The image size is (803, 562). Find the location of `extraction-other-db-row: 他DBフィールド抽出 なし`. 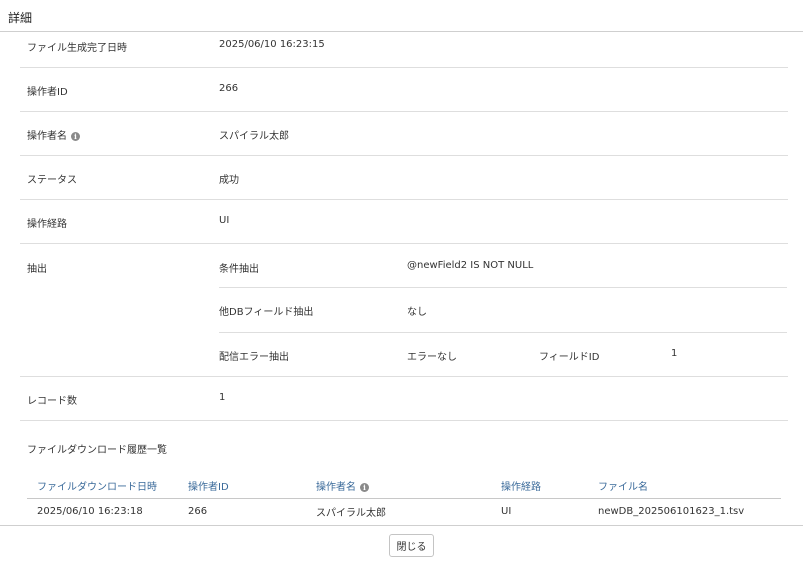

extraction-other-db-row: 他DBフィールド抽出 なし is located at coordinates (503, 310).